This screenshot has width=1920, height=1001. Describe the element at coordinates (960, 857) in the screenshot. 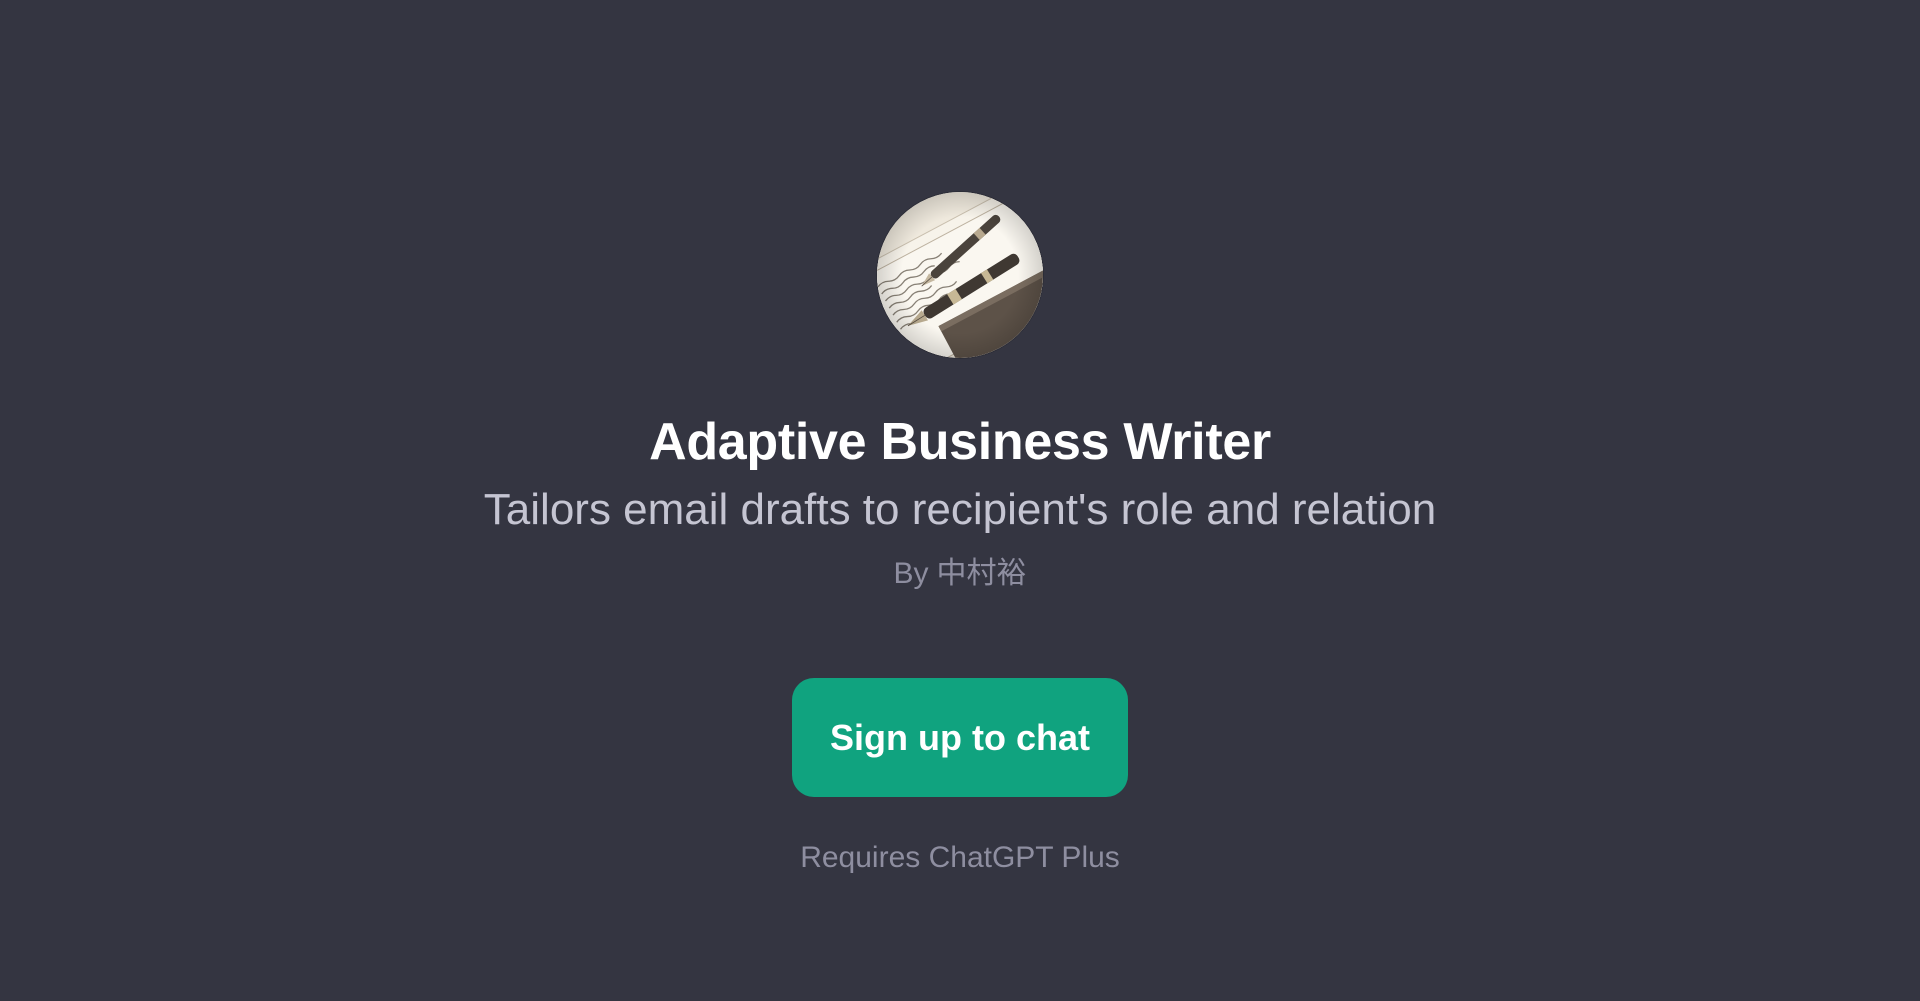

I see `requires-plus-note: Requires ChatGPT Plus` at that location.